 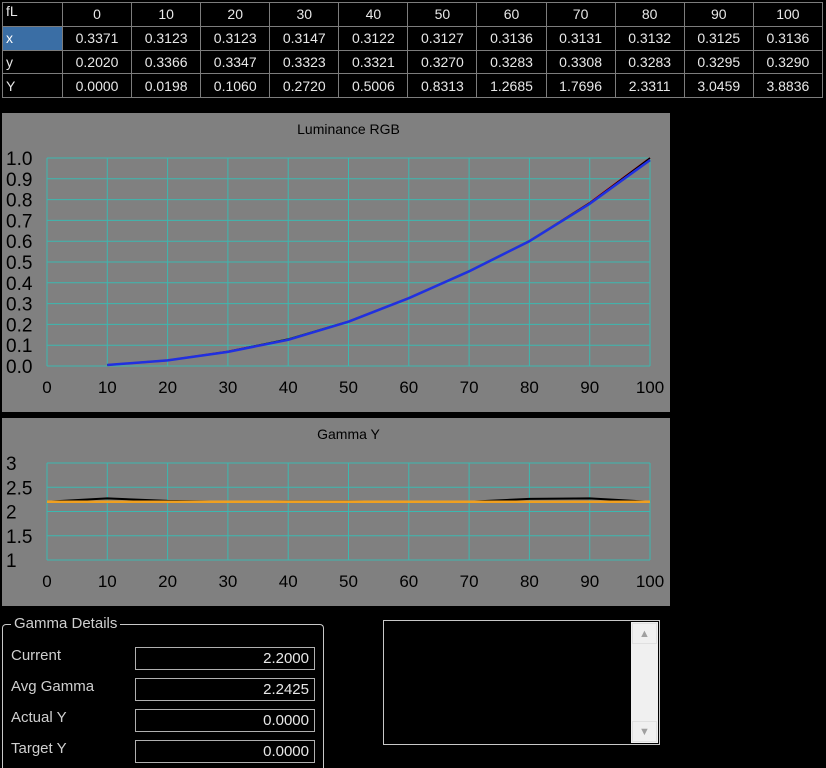 What do you see at coordinates (39, 717) in the screenshot?
I see `actual-y-label: Actual Y` at bounding box center [39, 717].